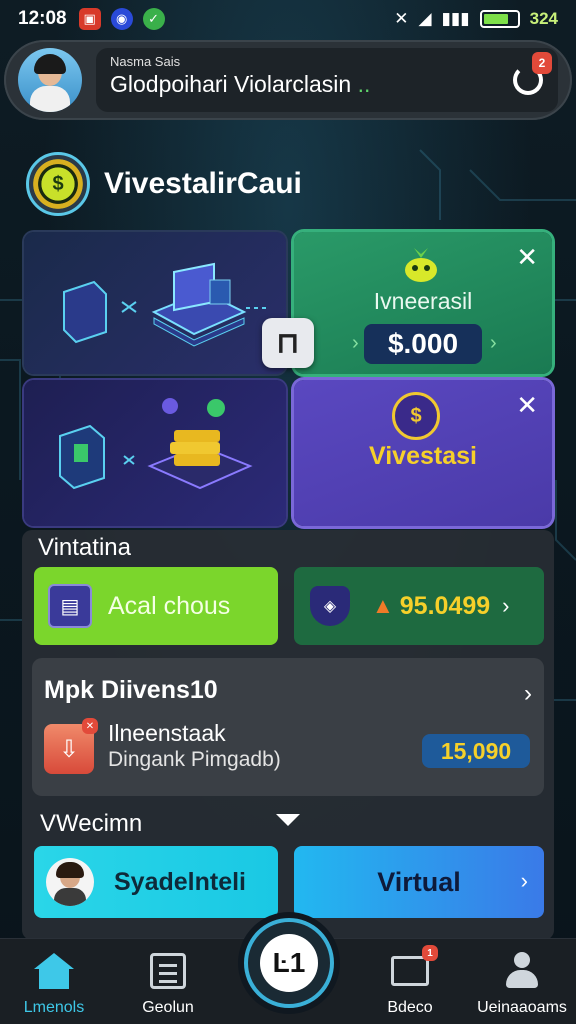 This screenshot has height=1024, width=576. Describe the element at coordinates (90, 726) in the screenshot. I see `app-badge-icon: ✕` at that location.